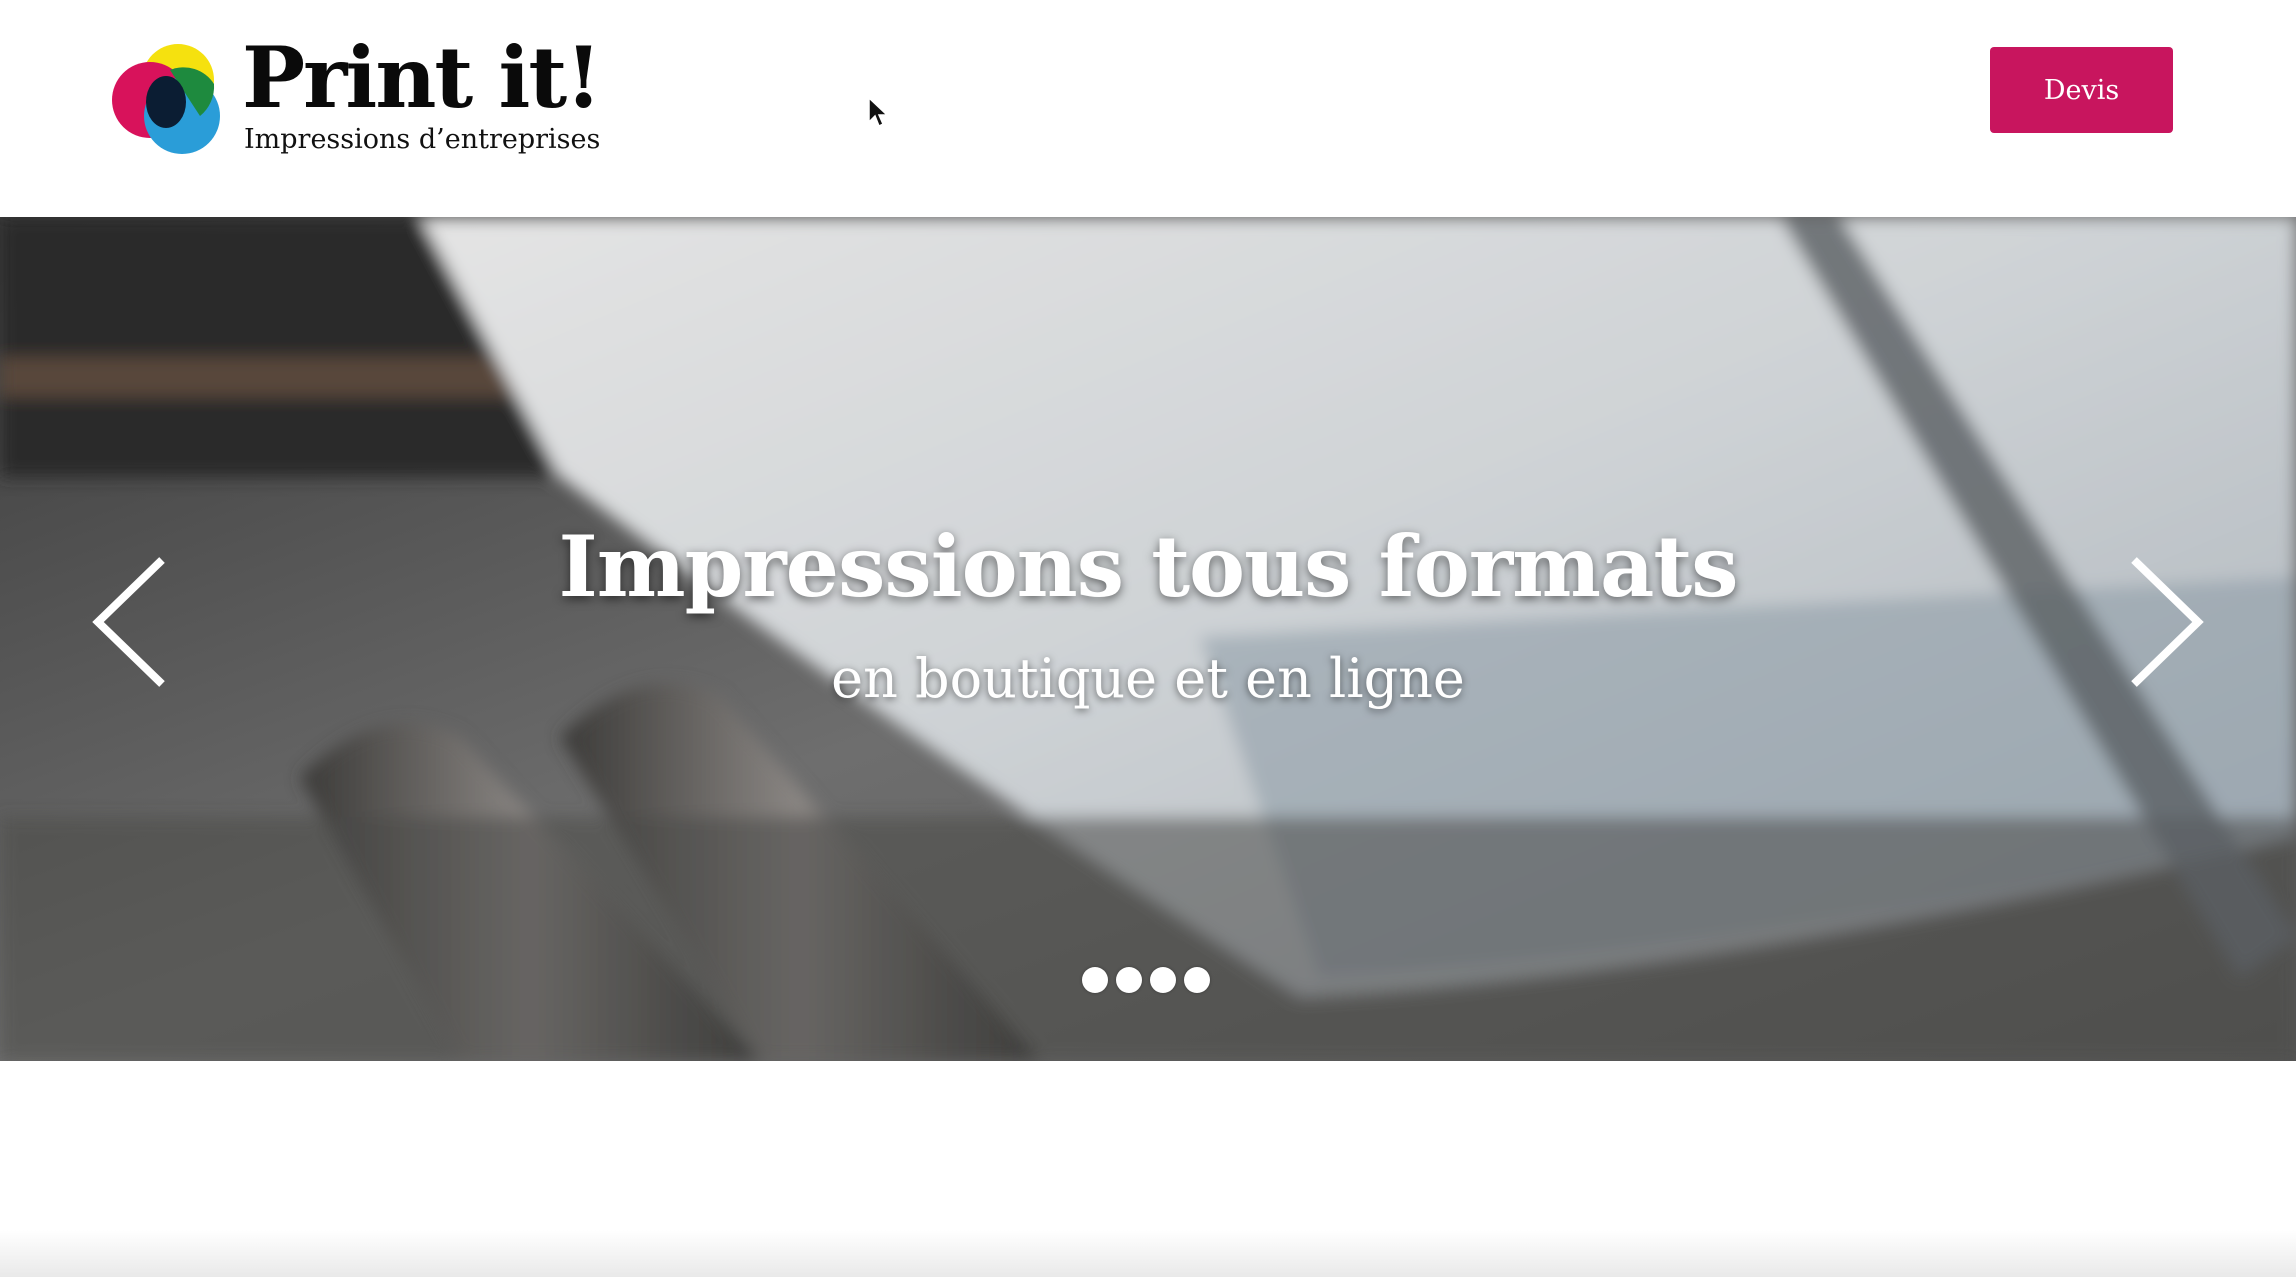  Describe the element at coordinates (2081, 90) in the screenshot. I see `devis-button: Devis` at that location.